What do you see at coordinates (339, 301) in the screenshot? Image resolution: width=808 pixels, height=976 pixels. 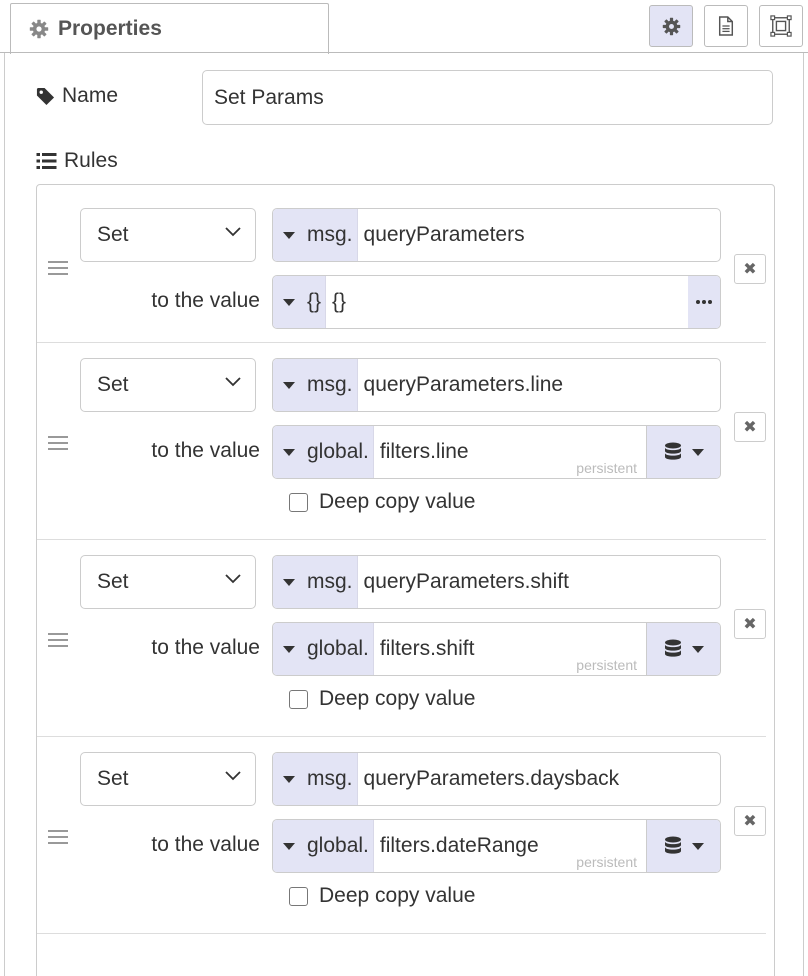 I see `value-text: {}` at bounding box center [339, 301].